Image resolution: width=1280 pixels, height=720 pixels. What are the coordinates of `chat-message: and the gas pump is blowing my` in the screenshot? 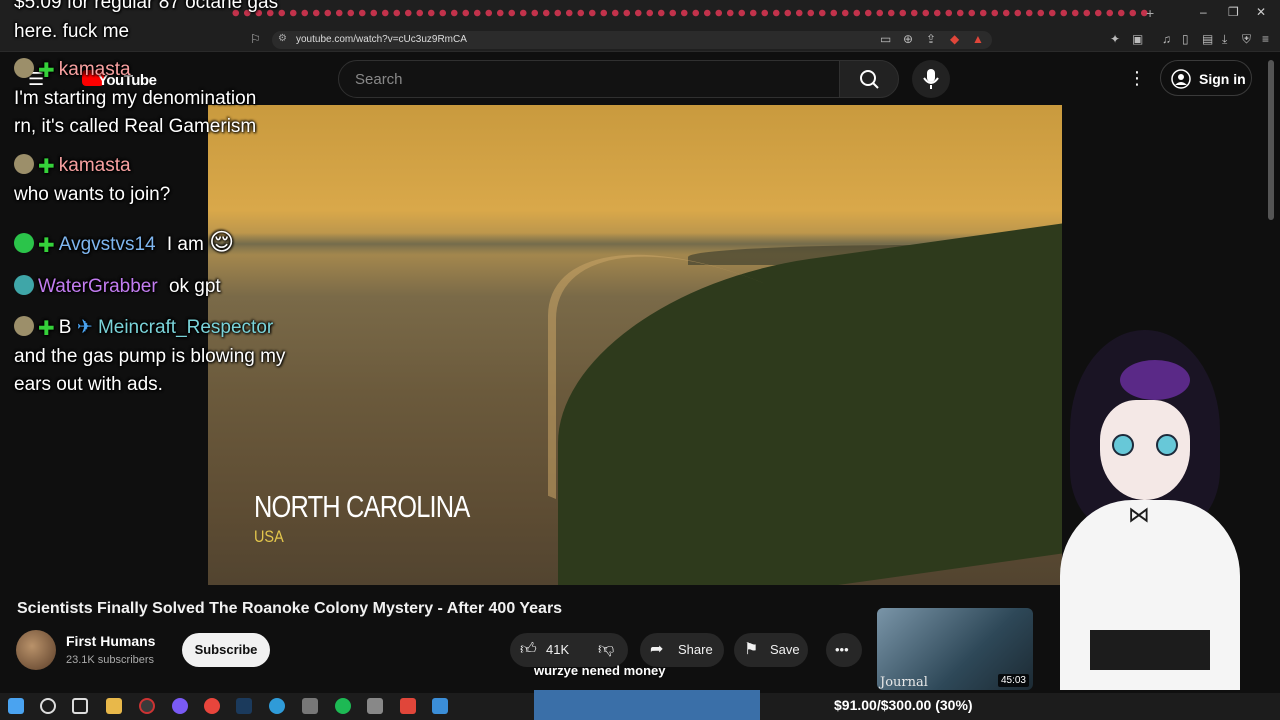 It's located at (150, 356).